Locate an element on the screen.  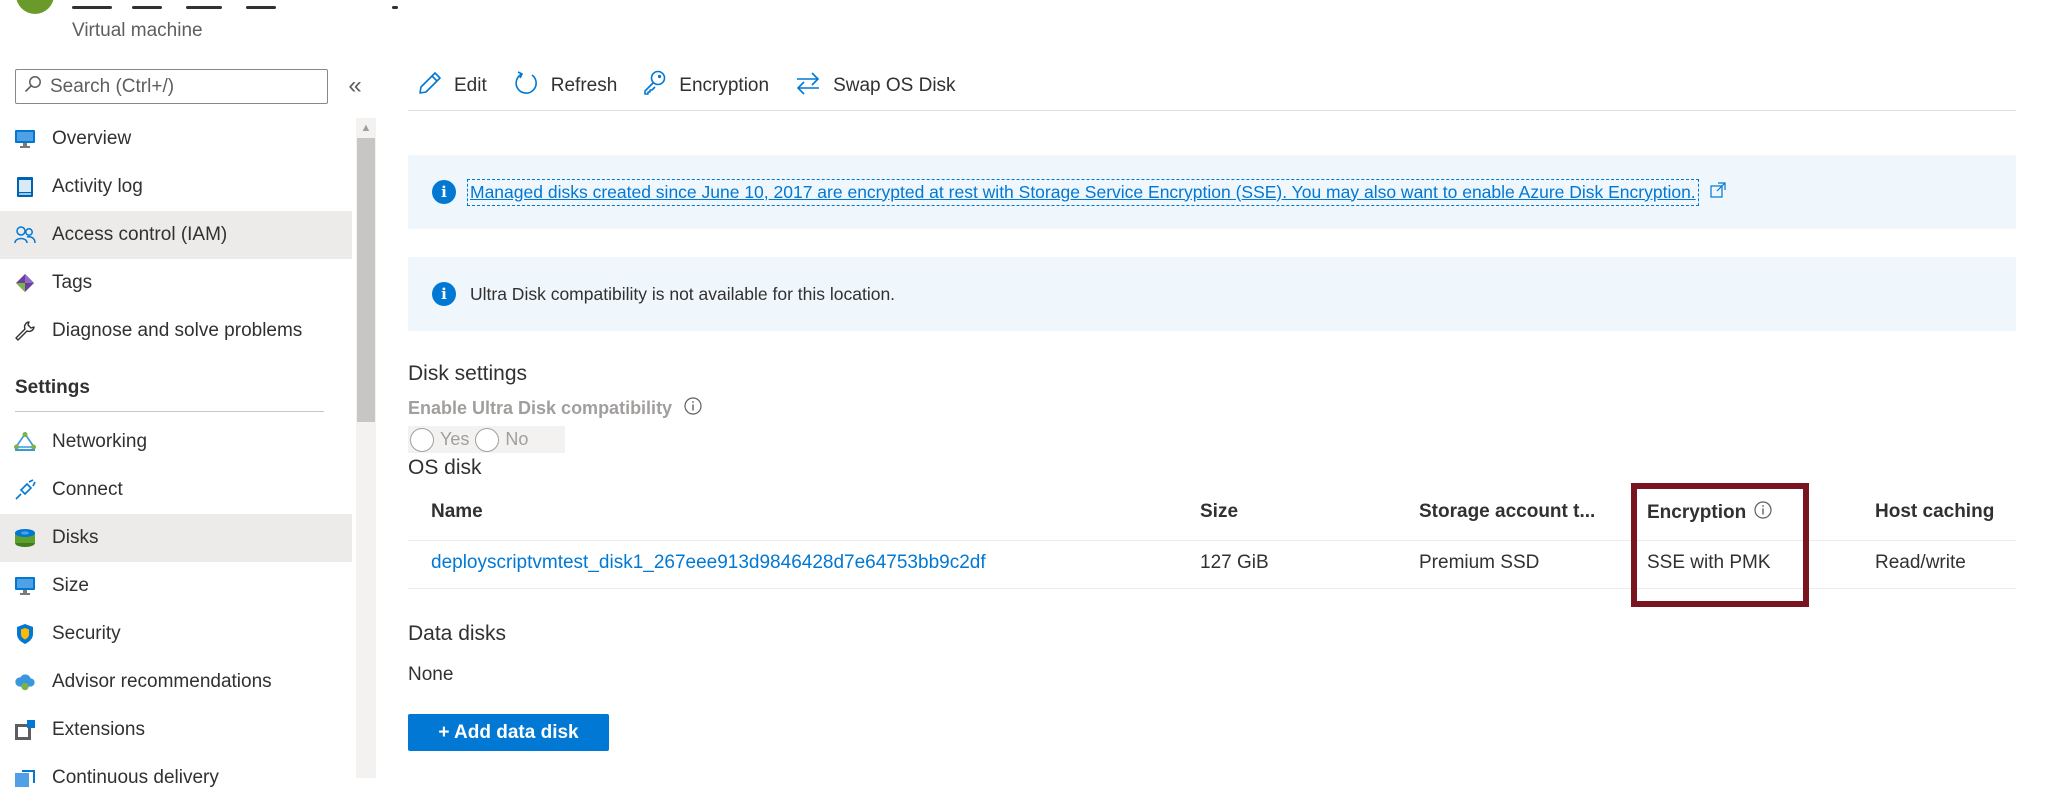
radio-no: No is located at coordinates (502, 439).